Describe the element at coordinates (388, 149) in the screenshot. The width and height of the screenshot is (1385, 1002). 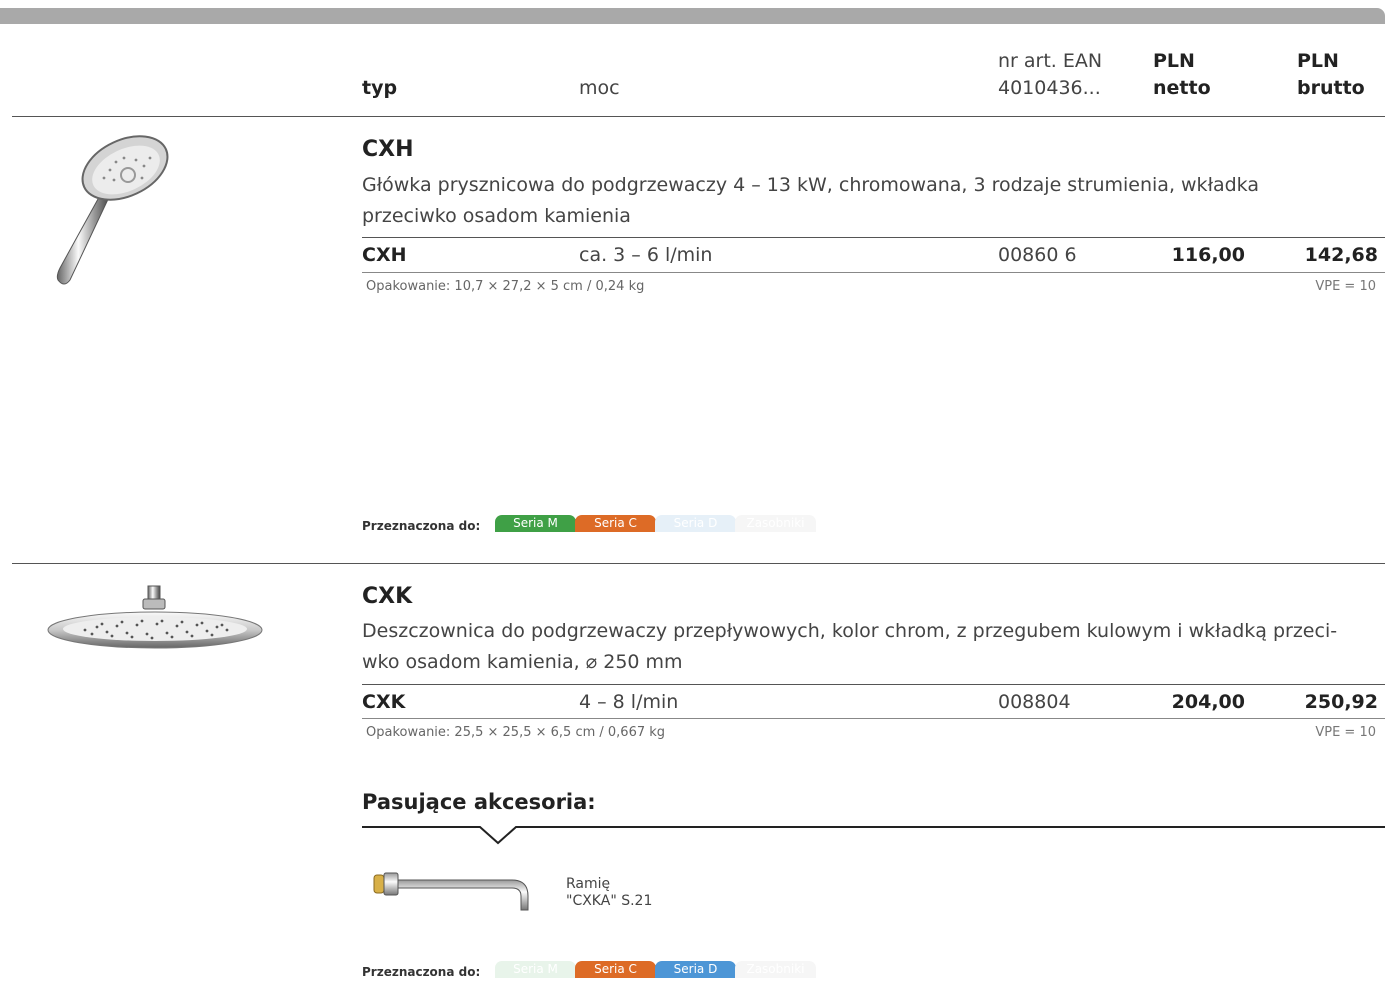
I see `product-title: CXH` at that location.